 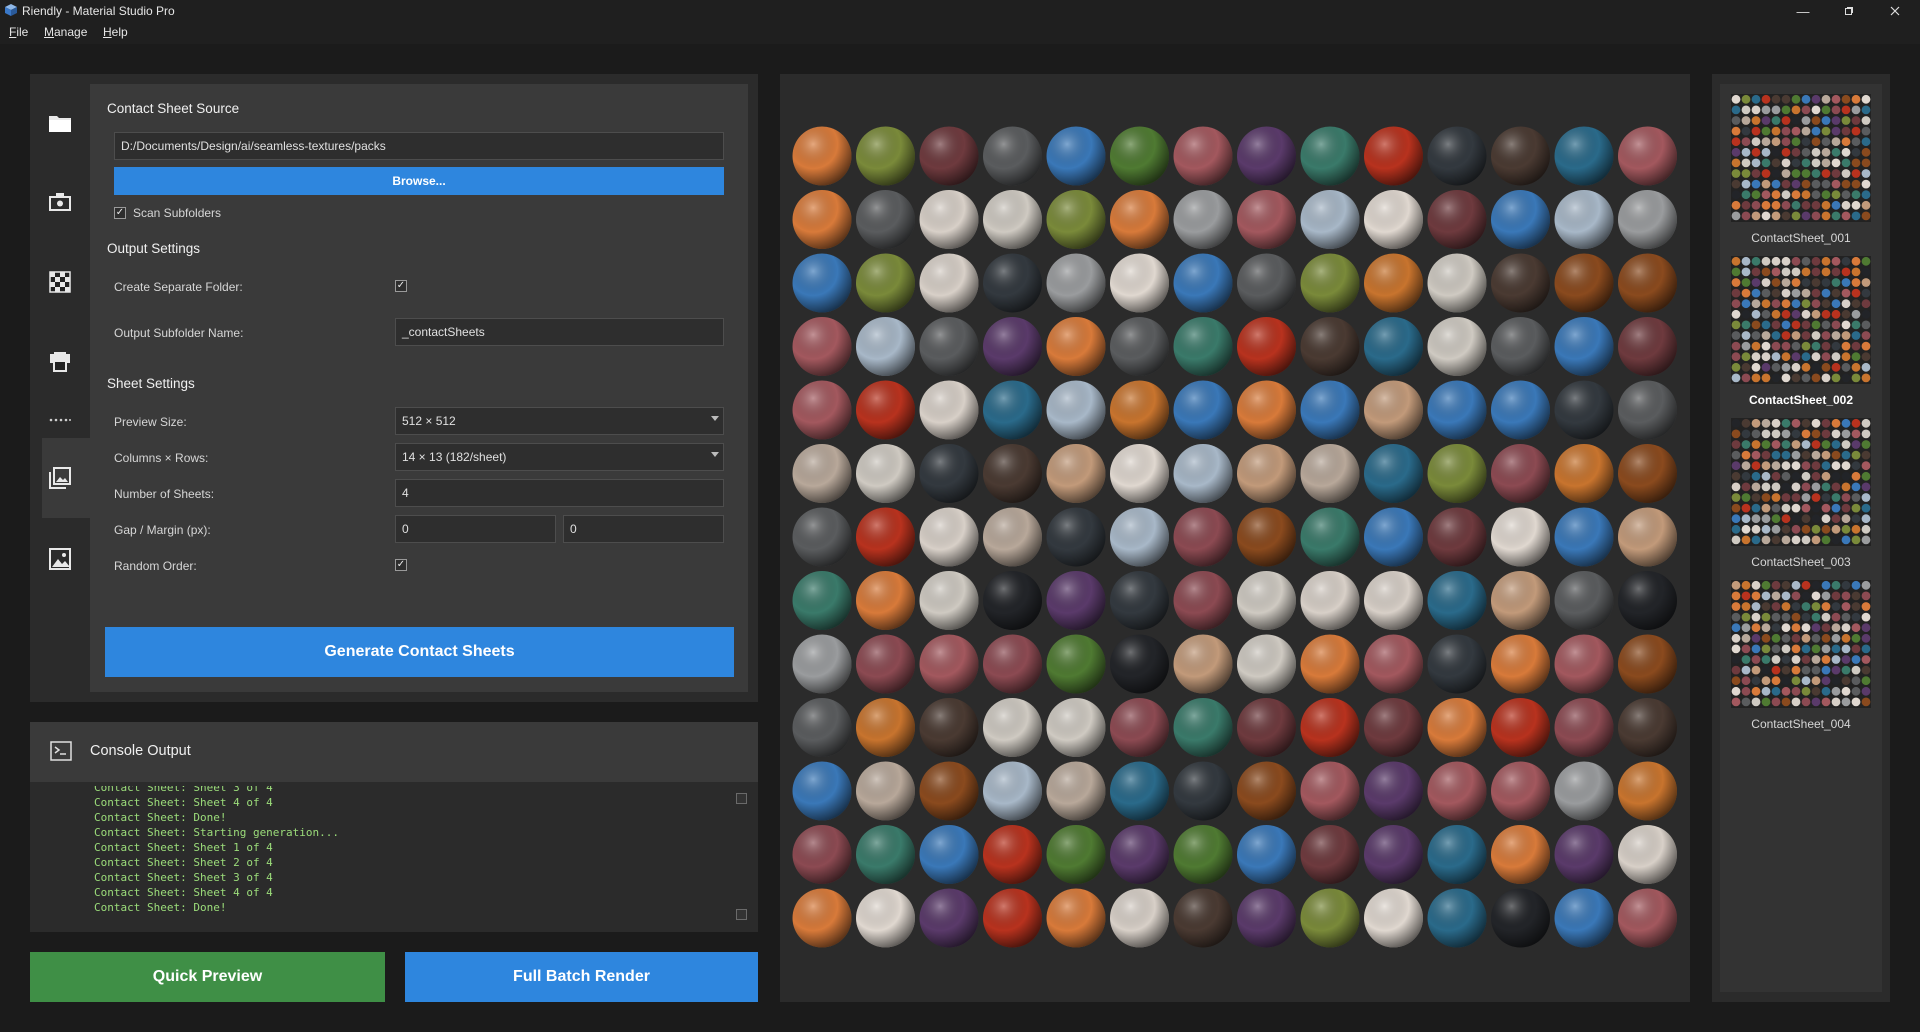 I want to click on folder-icon, so click(x=60, y=124).